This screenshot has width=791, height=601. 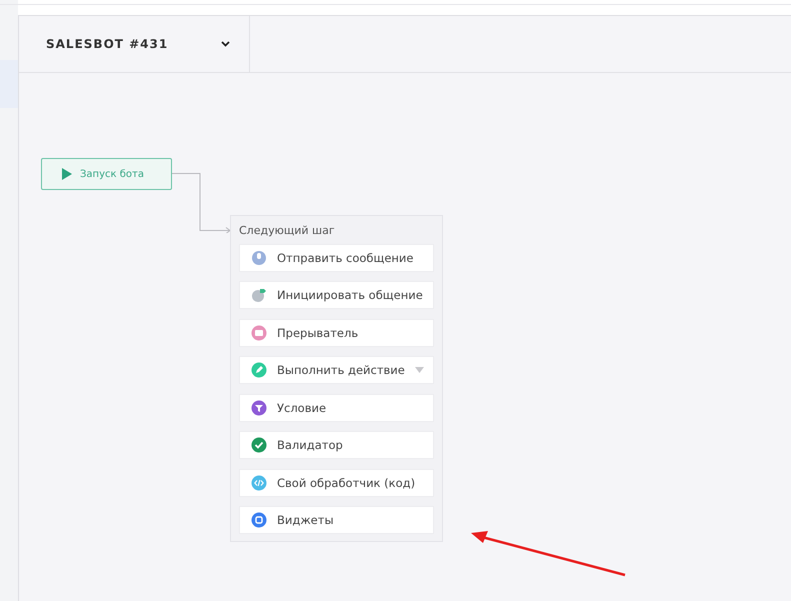 I want to click on menu-item: Инициировать общение, so click(x=336, y=295).